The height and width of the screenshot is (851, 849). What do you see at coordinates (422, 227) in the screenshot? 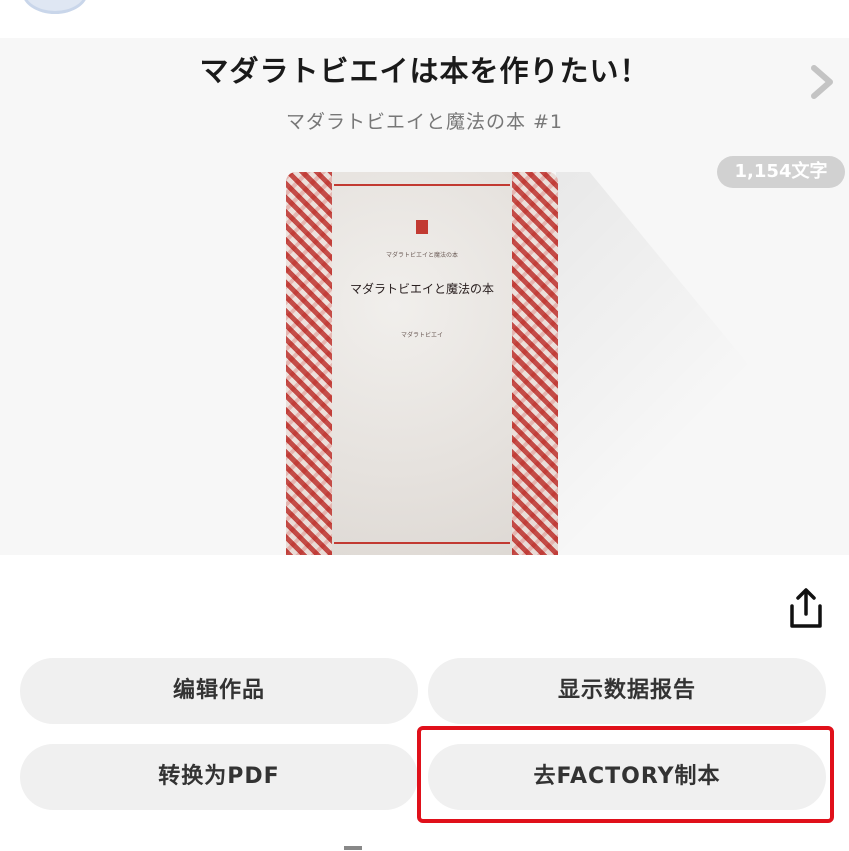
I see `cover-emblem-icon` at bounding box center [422, 227].